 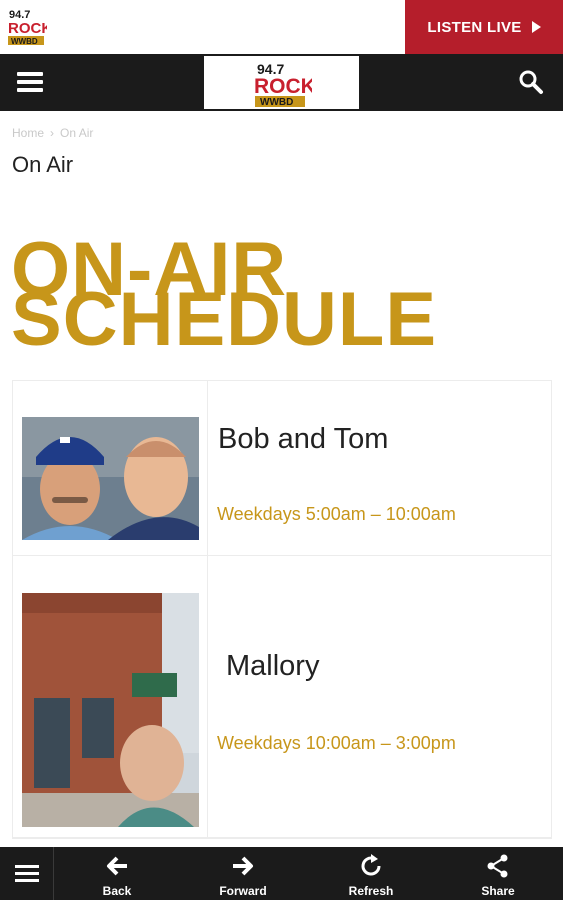 What do you see at coordinates (224, 314) in the screenshot?
I see `heading-line-2: SCHEDULE` at bounding box center [224, 314].